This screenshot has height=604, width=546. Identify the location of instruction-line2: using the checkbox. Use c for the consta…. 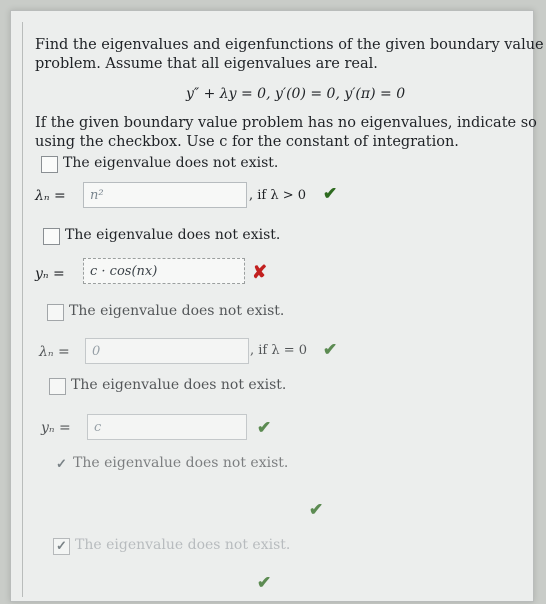
(247, 142).